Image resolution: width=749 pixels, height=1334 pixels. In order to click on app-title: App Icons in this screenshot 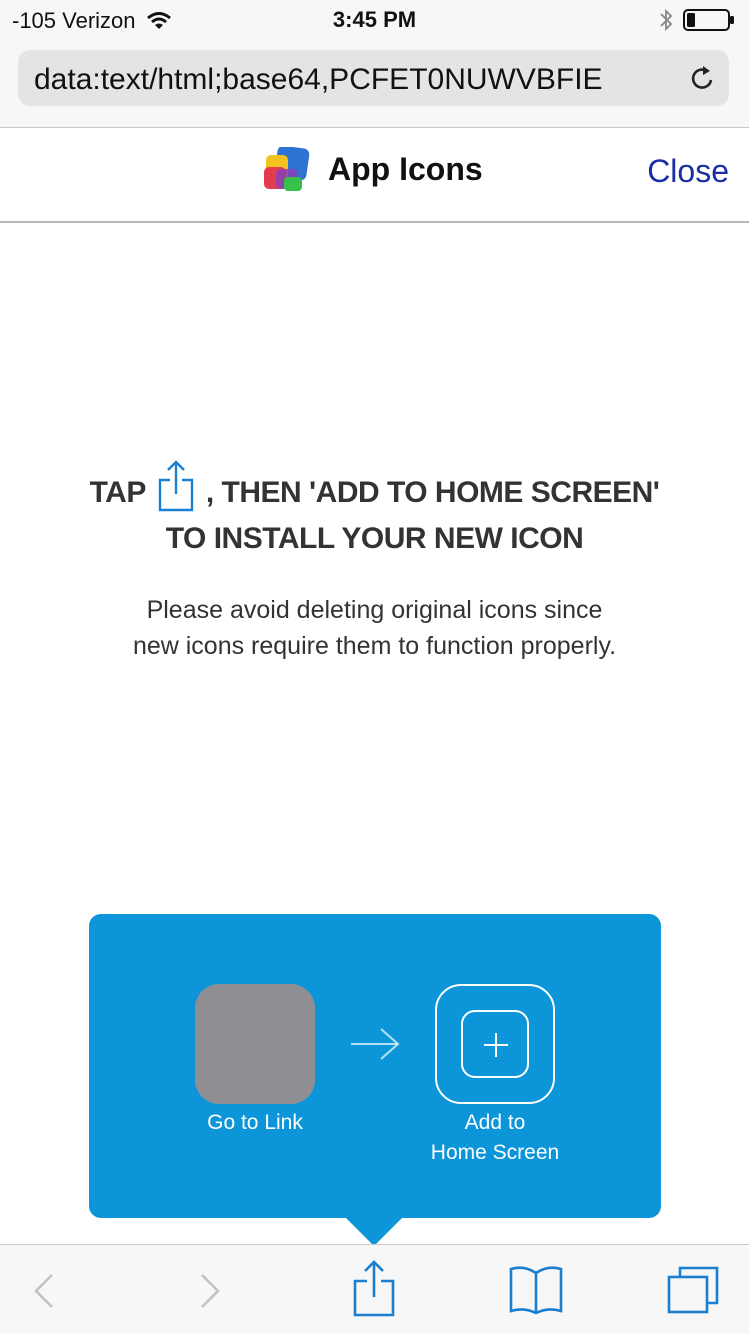, I will do `click(405, 169)`.